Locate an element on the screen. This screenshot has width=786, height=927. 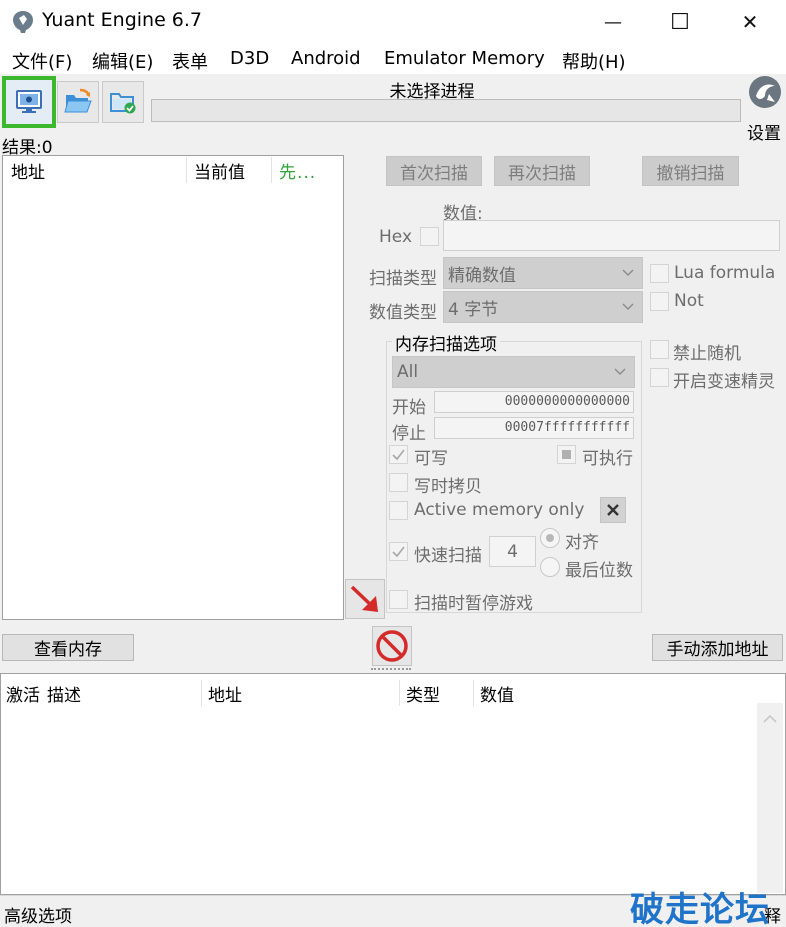
memory-scan-options-title: 内存扫描选项 is located at coordinates (446, 342).